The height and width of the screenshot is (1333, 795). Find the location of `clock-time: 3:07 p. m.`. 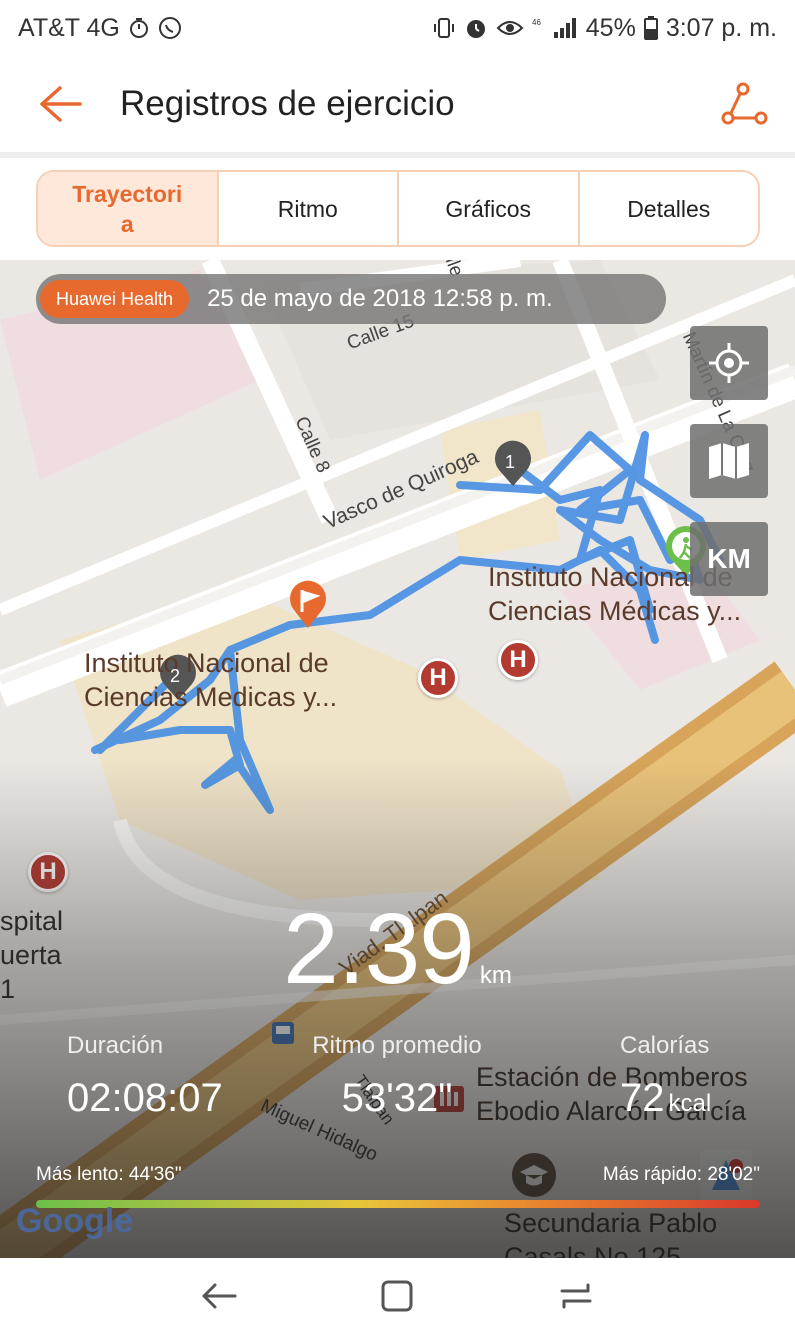

clock-time: 3:07 p. m. is located at coordinates (721, 27).